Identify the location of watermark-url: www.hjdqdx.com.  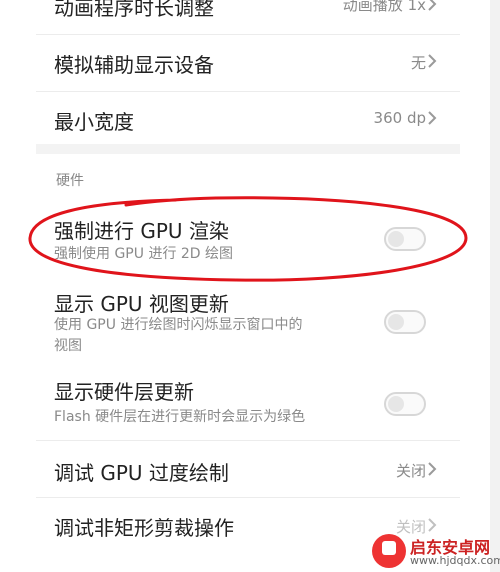
(455, 560).